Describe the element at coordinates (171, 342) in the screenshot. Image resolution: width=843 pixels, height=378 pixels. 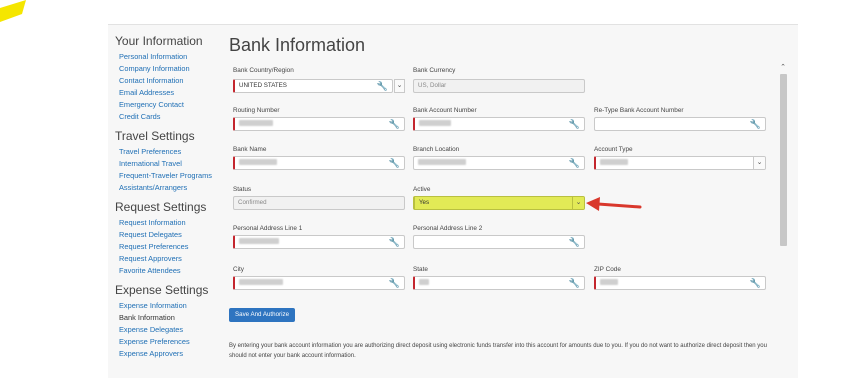
I see `sidebar-item-expense-preferences: Expense Preferences` at that location.